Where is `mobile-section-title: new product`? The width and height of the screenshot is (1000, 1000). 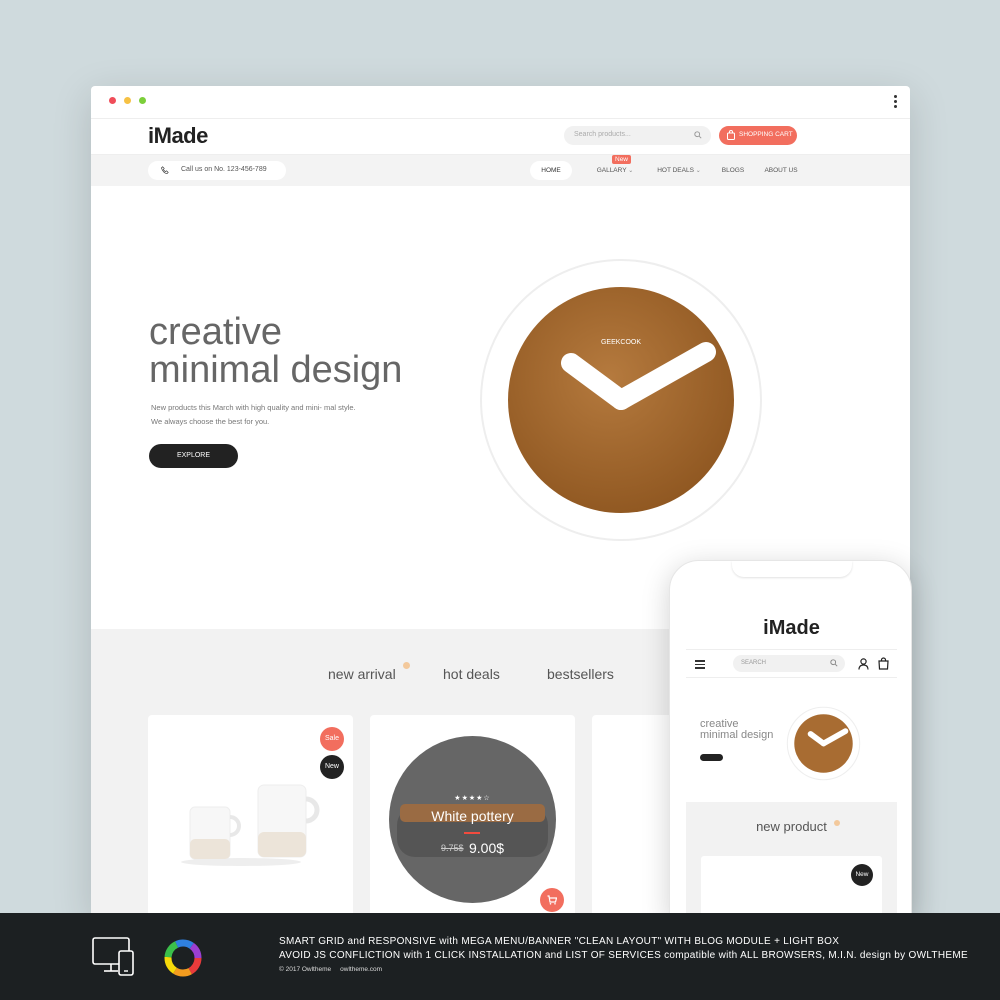
mobile-section-title: new product is located at coordinates (791, 826).